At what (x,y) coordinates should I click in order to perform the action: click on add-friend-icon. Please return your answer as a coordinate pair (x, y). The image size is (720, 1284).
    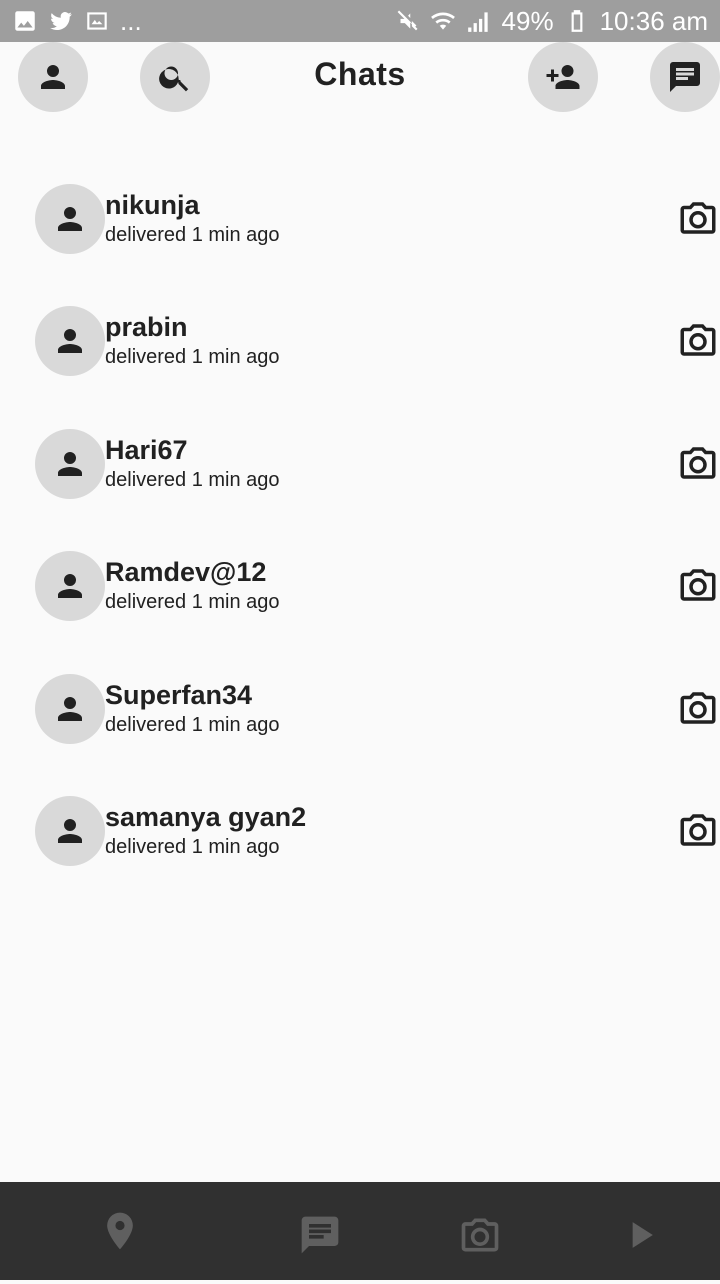
    Looking at the image, I should click on (563, 77).